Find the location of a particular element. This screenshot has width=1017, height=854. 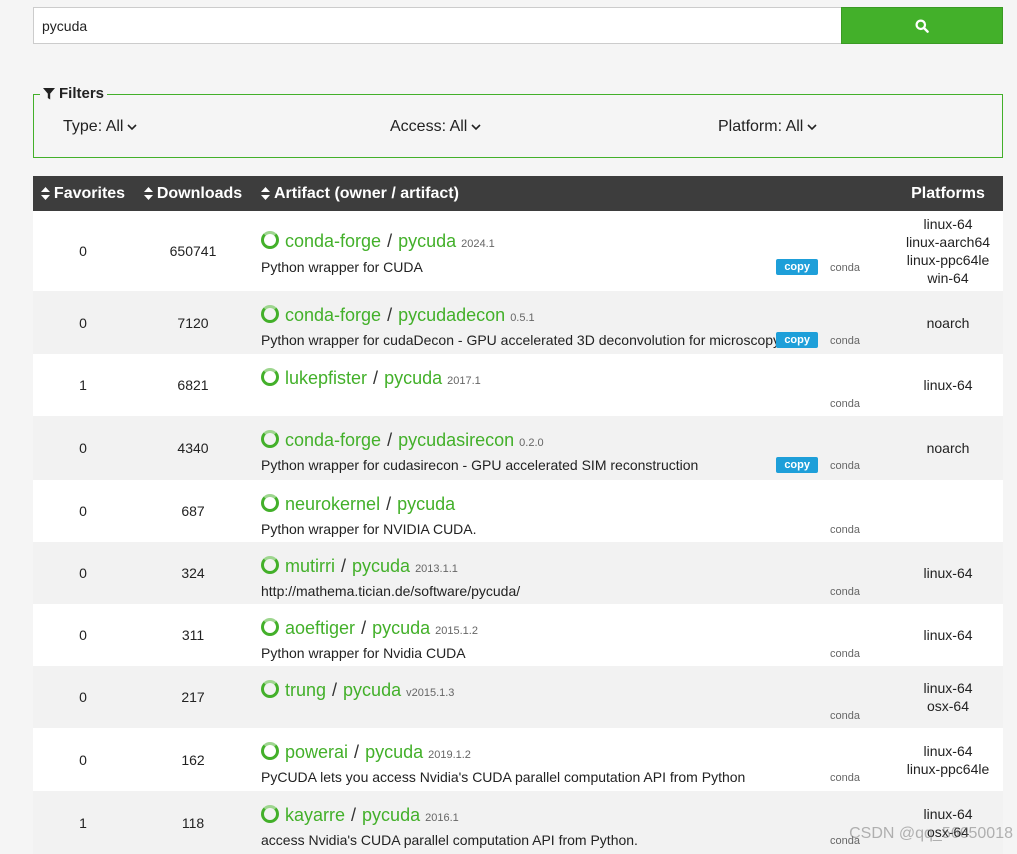

version-label: 0.2.0 is located at coordinates (531, 443).